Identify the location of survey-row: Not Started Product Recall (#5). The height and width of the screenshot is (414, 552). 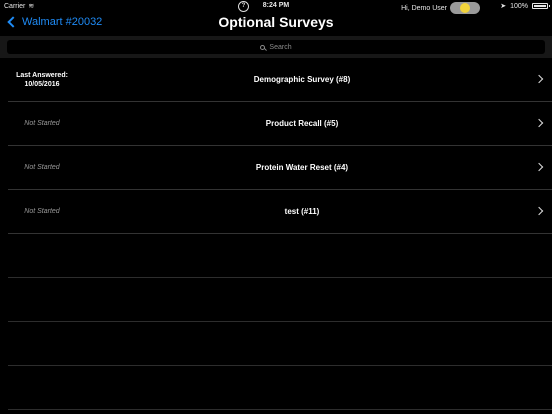
(280, 124).